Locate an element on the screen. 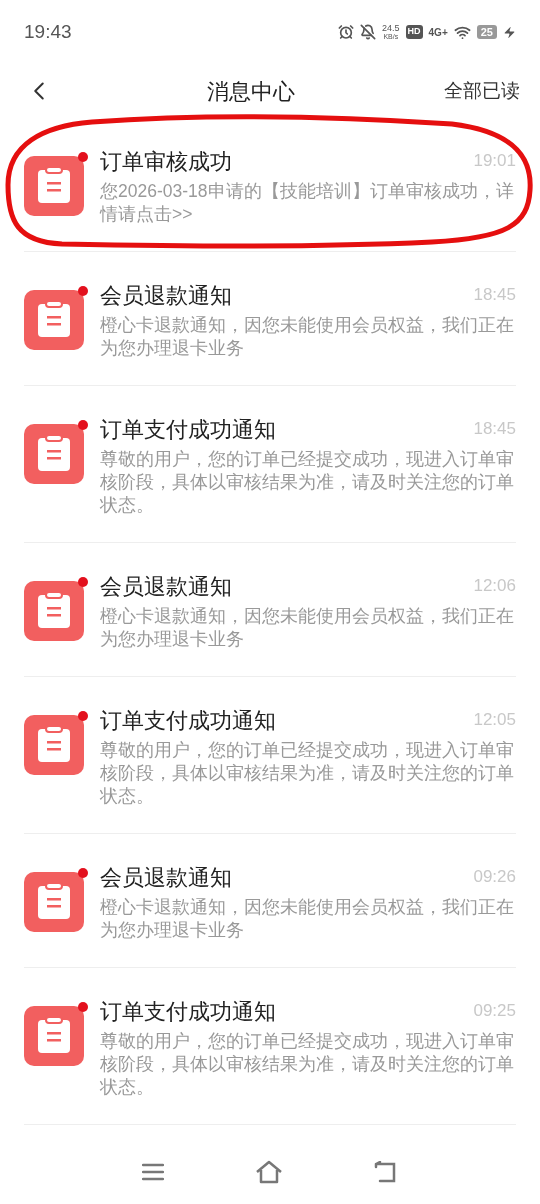 The image size is (540, 1204). menu-icon is located at coordinates (152, 1172).